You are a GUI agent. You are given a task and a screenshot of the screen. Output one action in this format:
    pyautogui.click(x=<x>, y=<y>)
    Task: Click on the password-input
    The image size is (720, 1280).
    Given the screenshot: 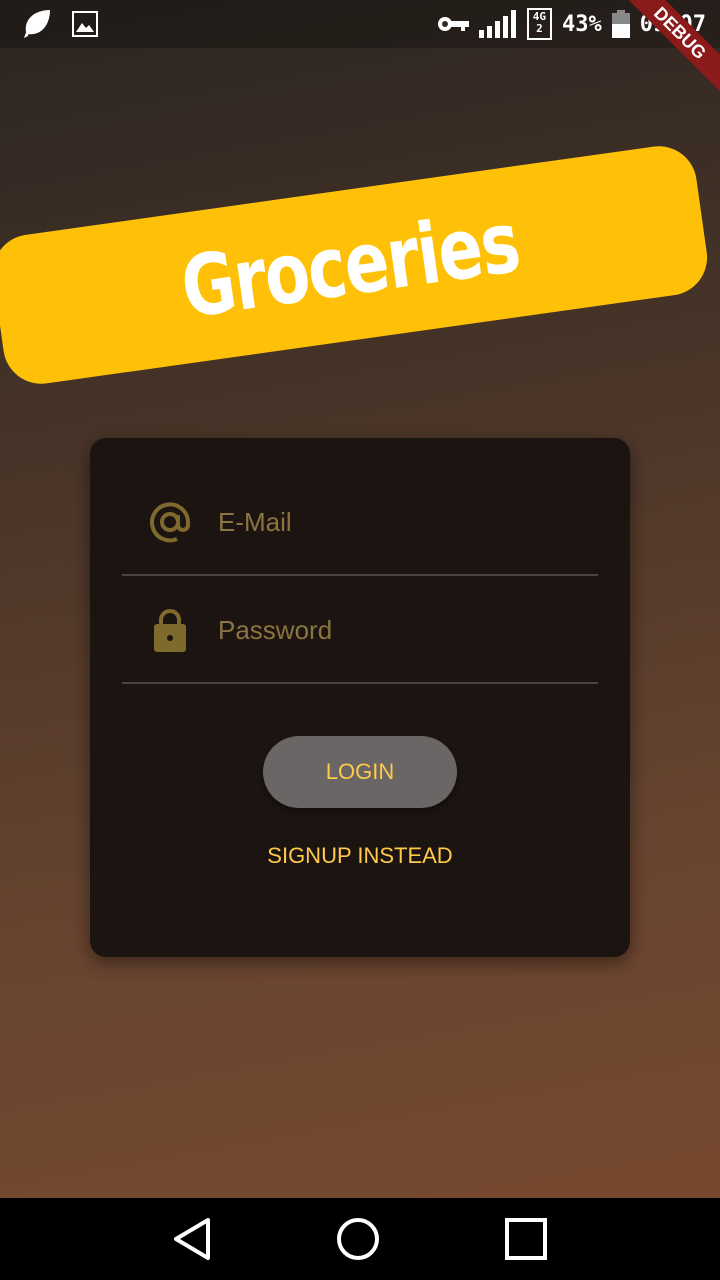 What is the action you would take?
    pyautogui.click(x=398, y=630)
    